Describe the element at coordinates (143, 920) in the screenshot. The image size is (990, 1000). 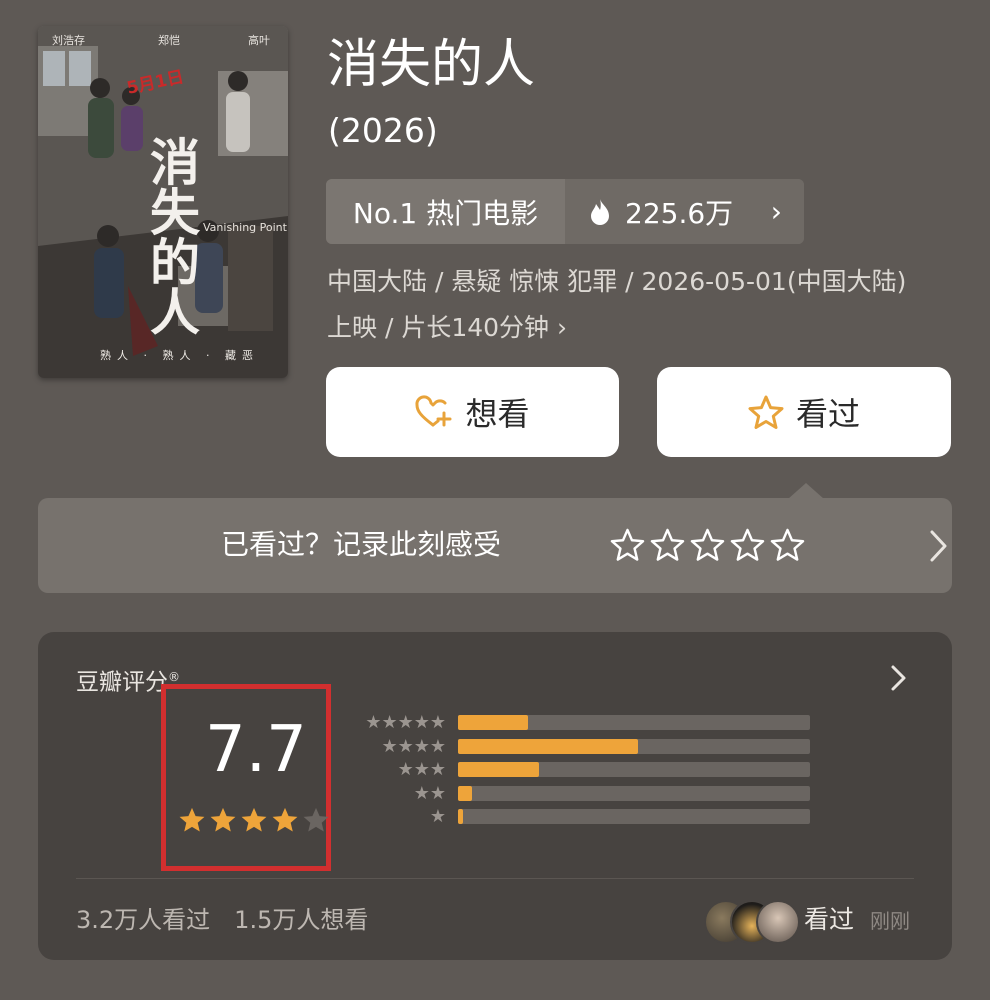
I see `seen-count: 3.2万人看过` at that location.